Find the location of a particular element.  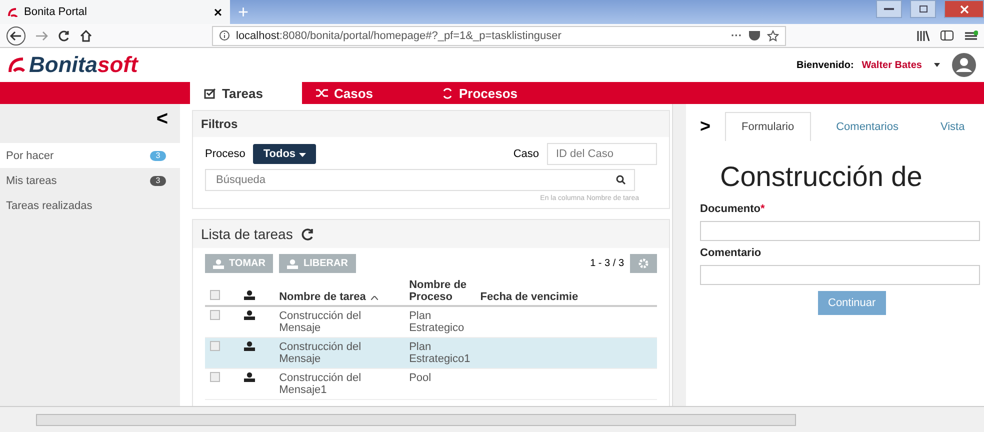

sidebar-item: Mis tareas 3 is located at coordinates (90, 180).